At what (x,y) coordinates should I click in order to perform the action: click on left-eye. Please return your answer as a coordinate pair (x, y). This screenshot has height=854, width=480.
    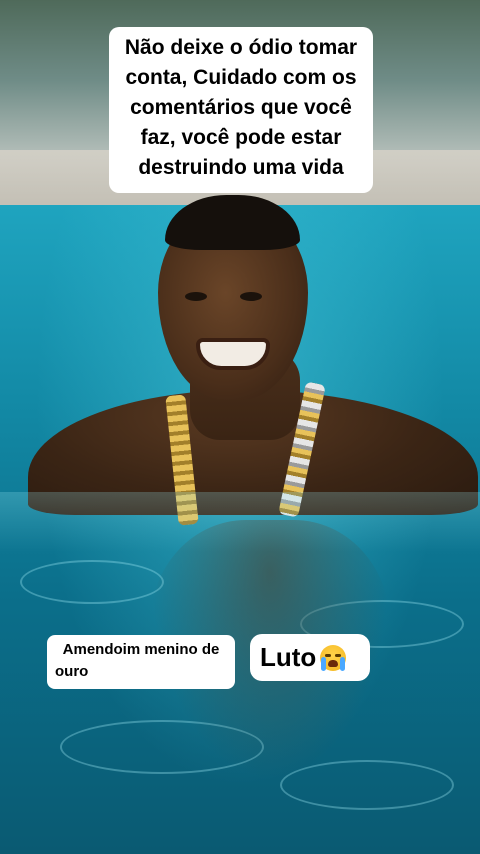
    Looking at the image, I should click on (196, 296).